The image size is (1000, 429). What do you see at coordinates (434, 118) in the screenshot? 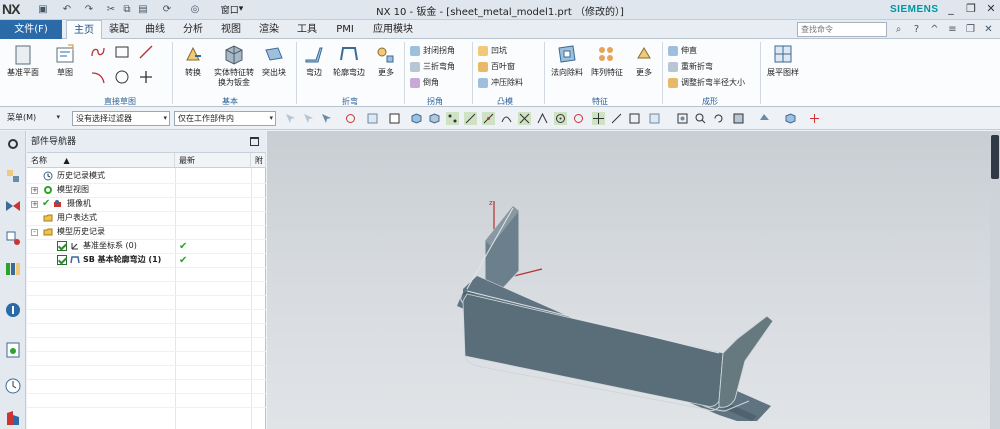
I see `select-sheet-icon` at bounding box center [434, 118].